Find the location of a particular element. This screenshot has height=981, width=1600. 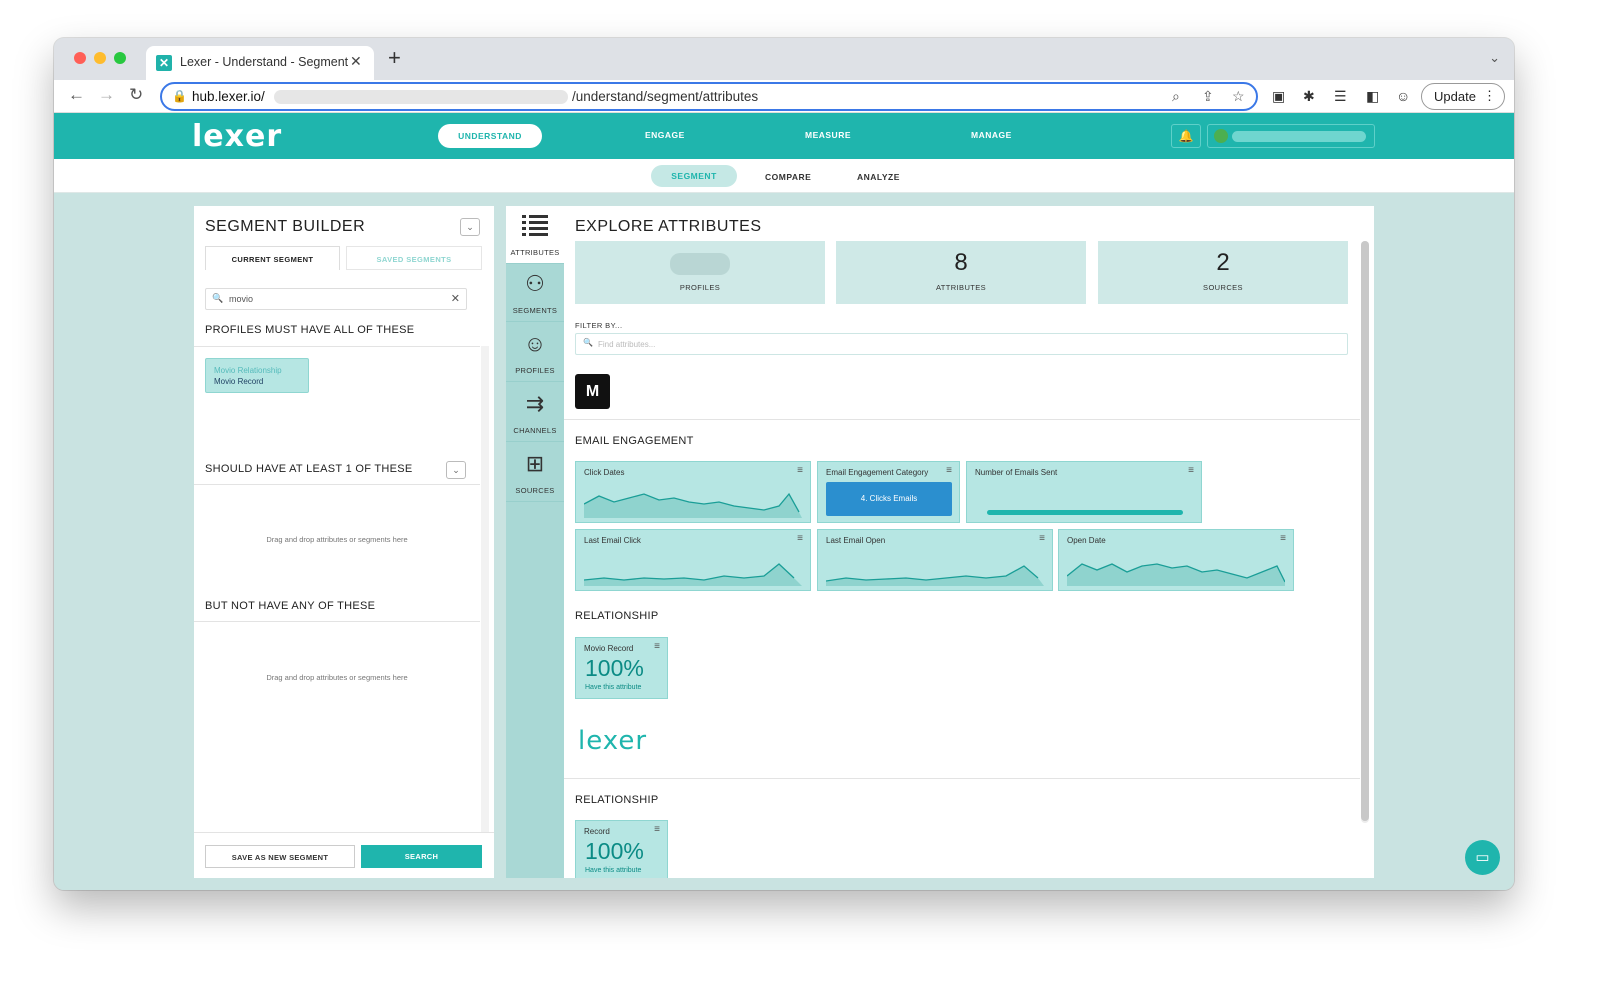

card-movio-record: Movio Record ≡ 100% Have this attribute is located at coordinates (621, 668).